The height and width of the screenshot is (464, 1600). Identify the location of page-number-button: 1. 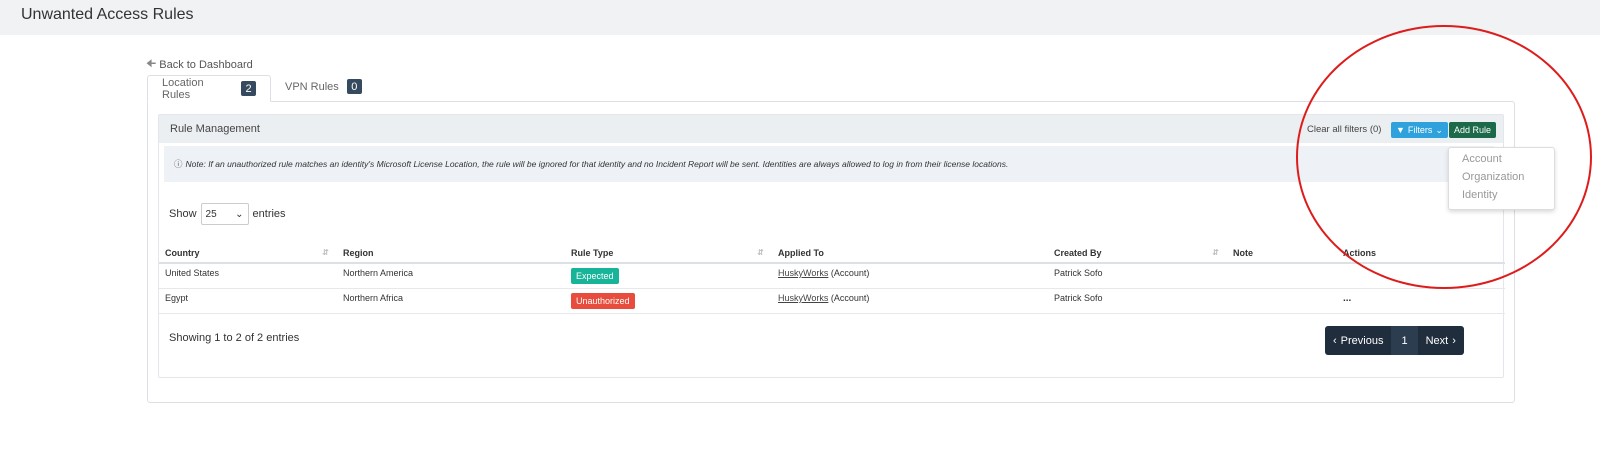
(1404, 340).